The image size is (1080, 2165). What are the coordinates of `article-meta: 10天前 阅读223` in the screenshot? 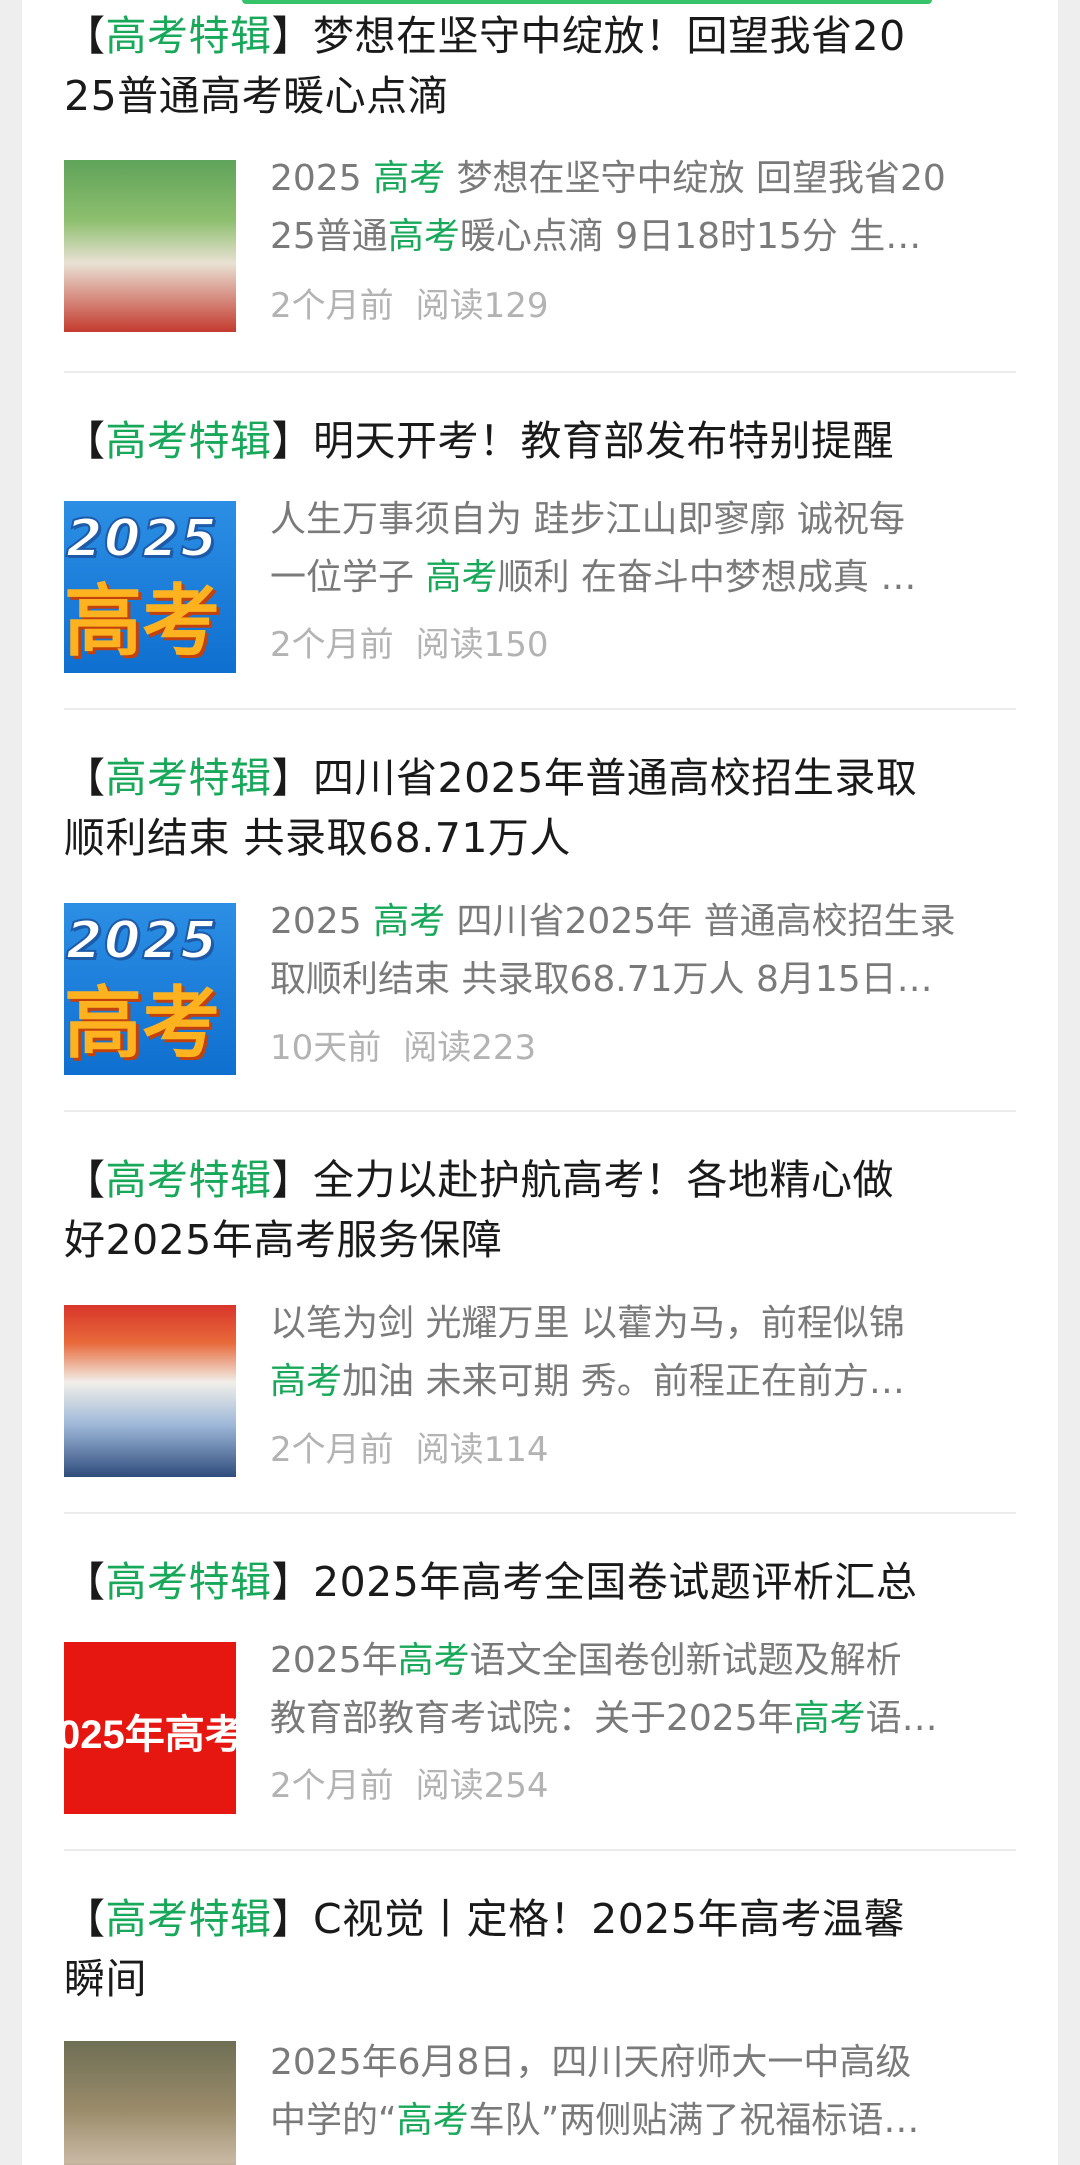 It's located at (403, 1048).